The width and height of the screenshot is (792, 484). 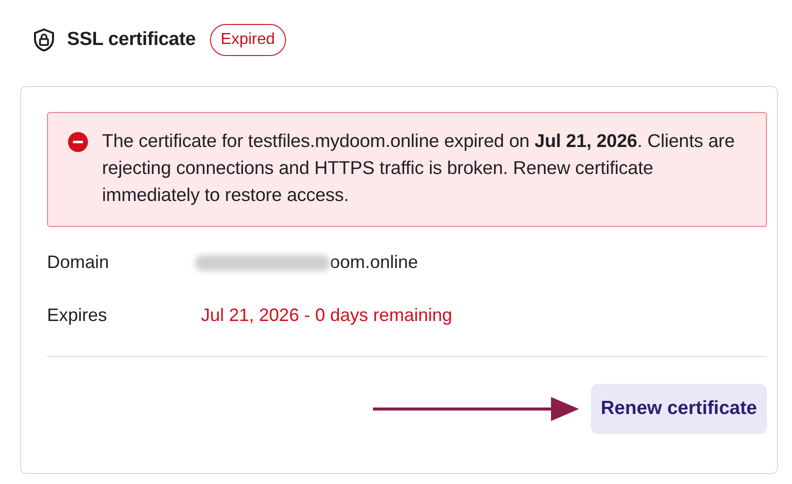 What do you see at coordinates (131, 40) in the screenshot?
I see `section-title: SSL certificate` at bounding box center [131, 40].